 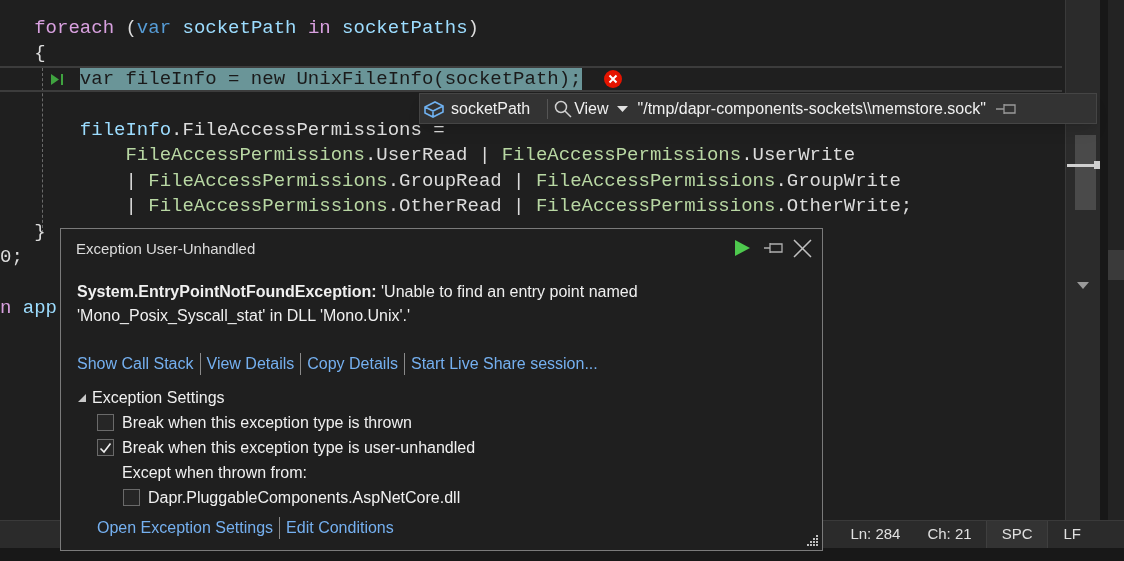 I want to click on code-line: foreach (var socketPath in socketPaths), so click(x=256, y=28).